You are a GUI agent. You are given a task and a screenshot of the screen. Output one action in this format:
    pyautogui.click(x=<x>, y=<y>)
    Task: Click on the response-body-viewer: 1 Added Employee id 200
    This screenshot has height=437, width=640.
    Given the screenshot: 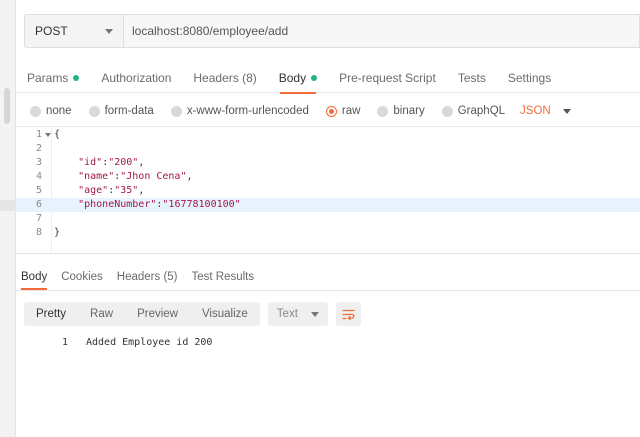 What is the action you would take?
    pyautogui.click(x=328, y=343)
    